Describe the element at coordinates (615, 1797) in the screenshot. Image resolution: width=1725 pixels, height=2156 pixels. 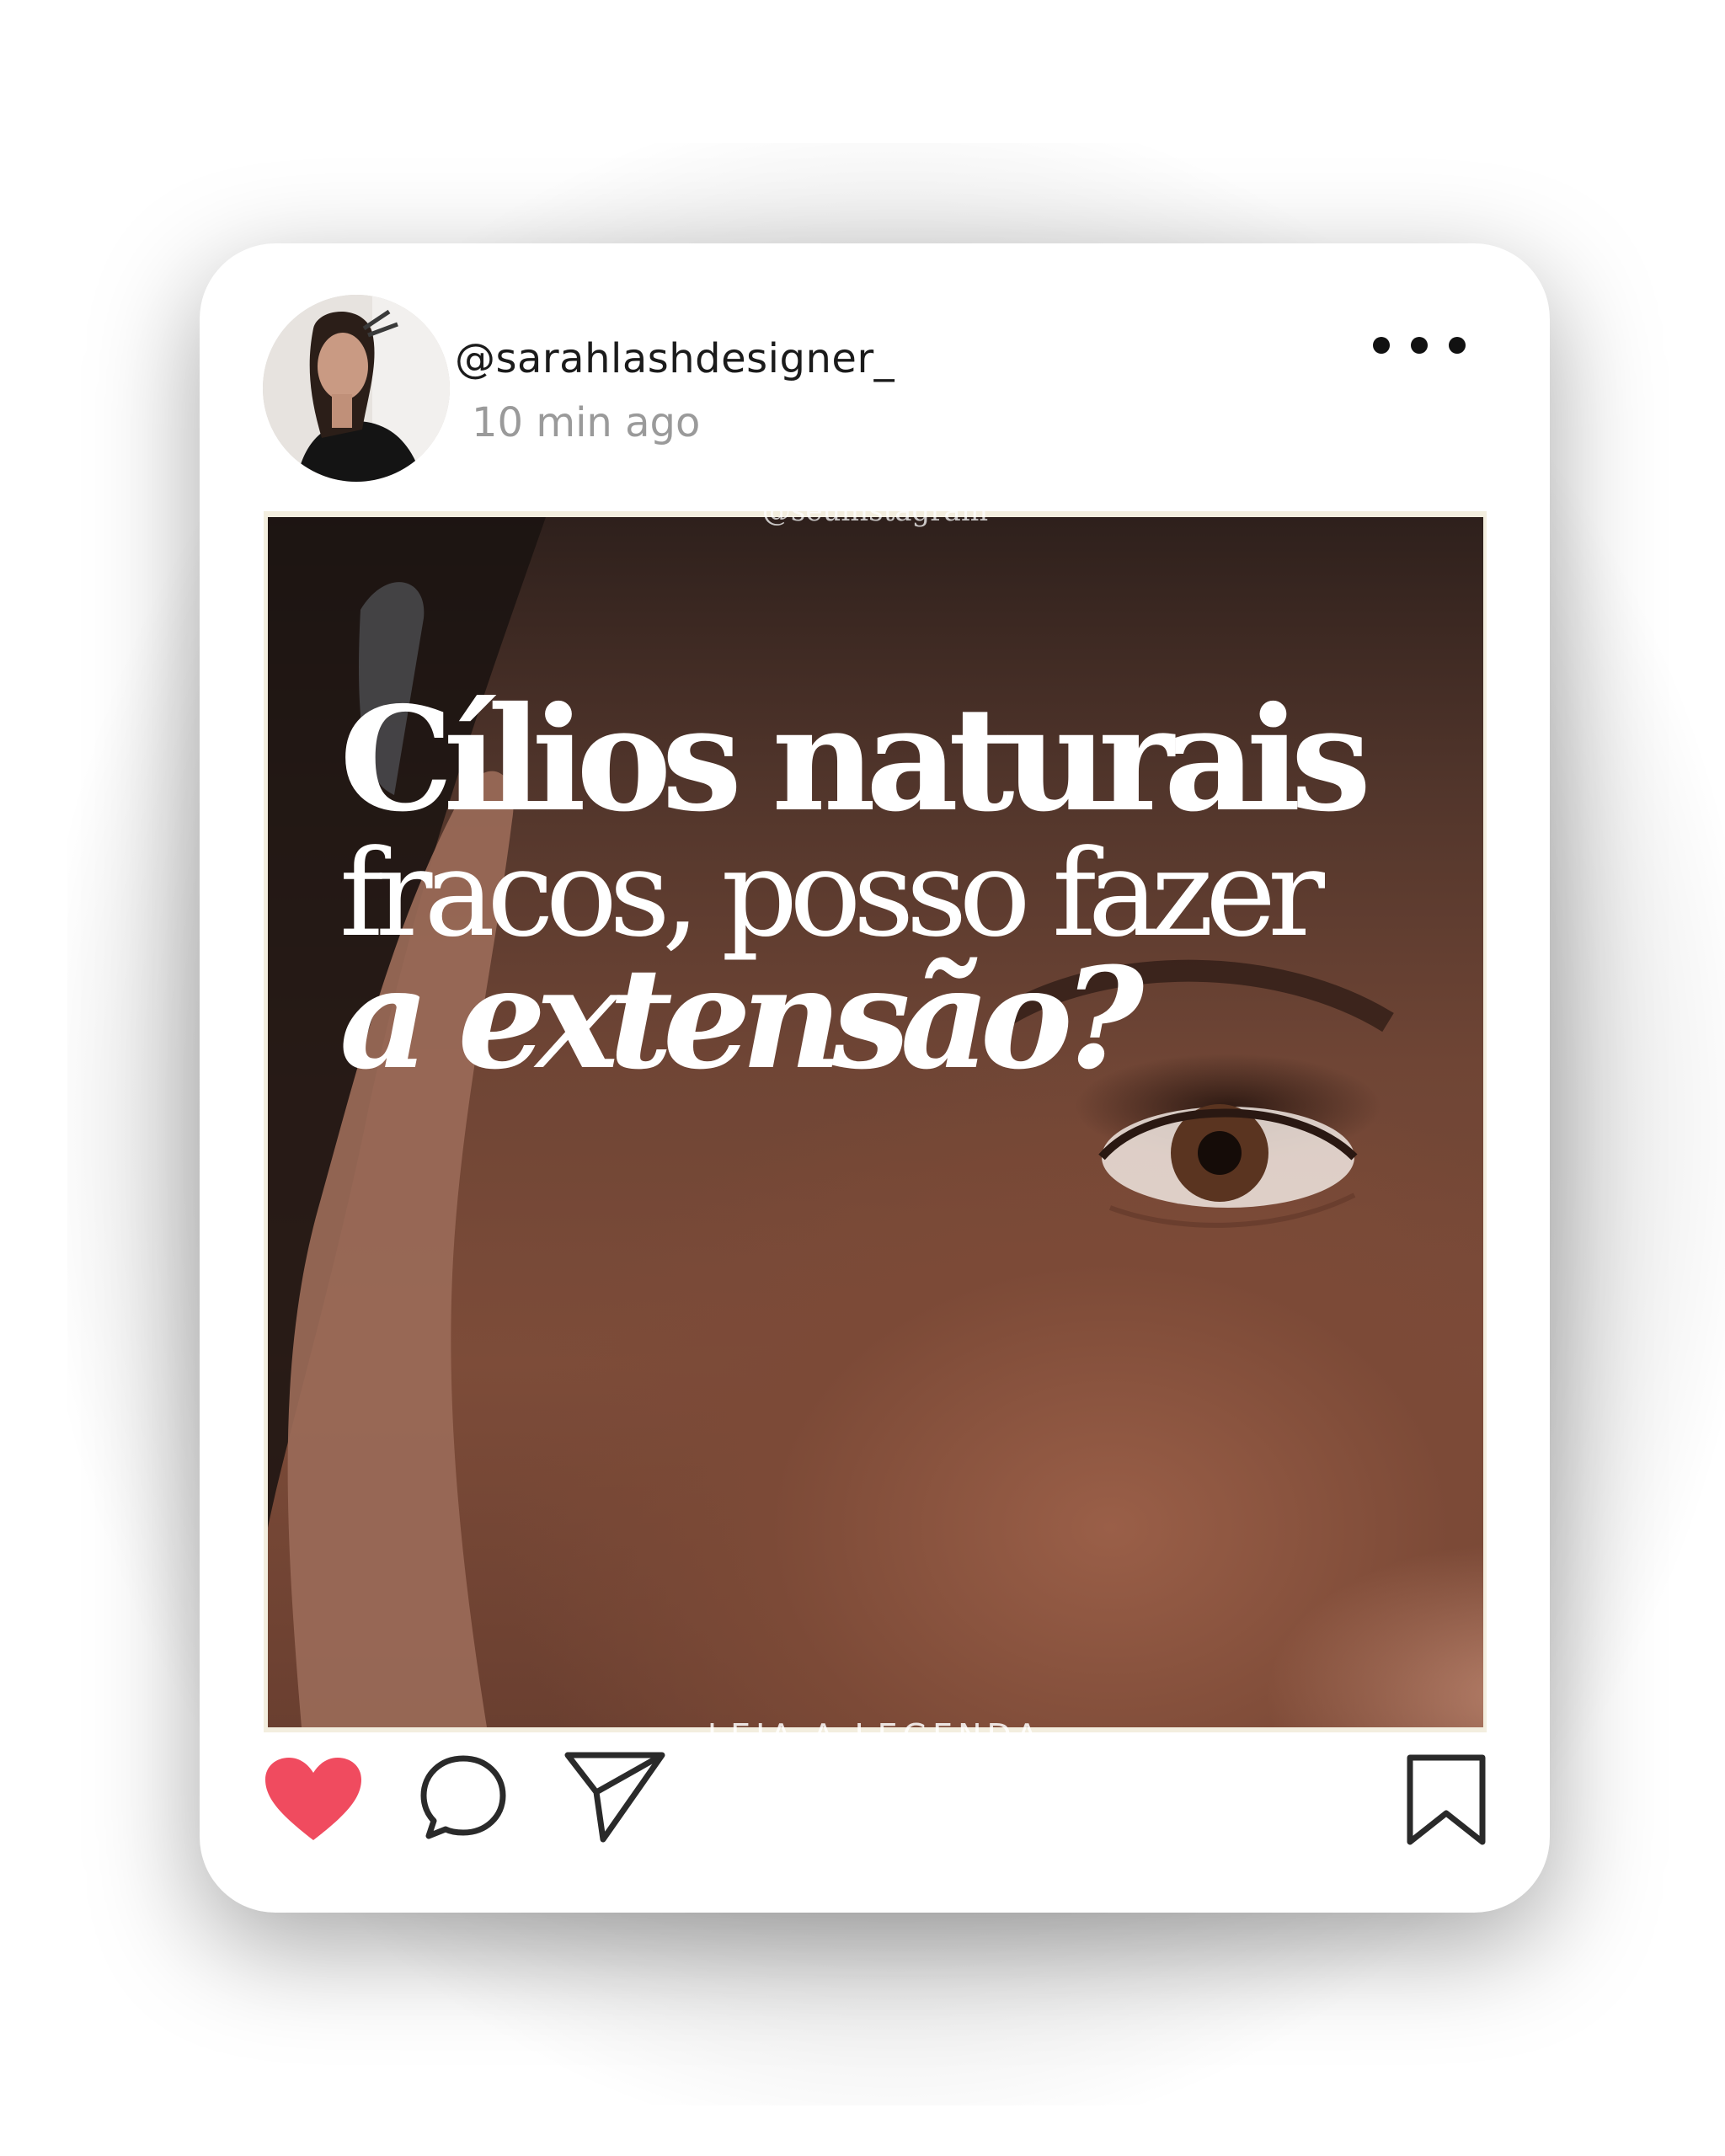
I see `send-icon` at that location.